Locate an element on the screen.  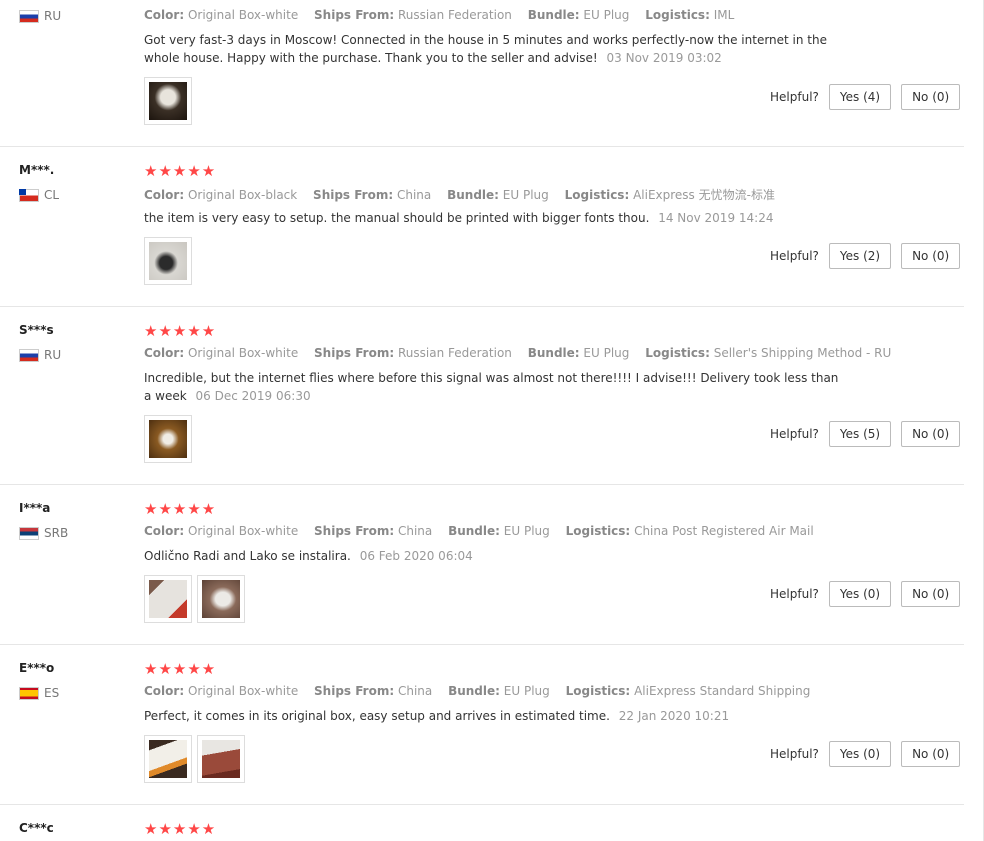
reviewer-country: ES is located at coordinates (39, 693).